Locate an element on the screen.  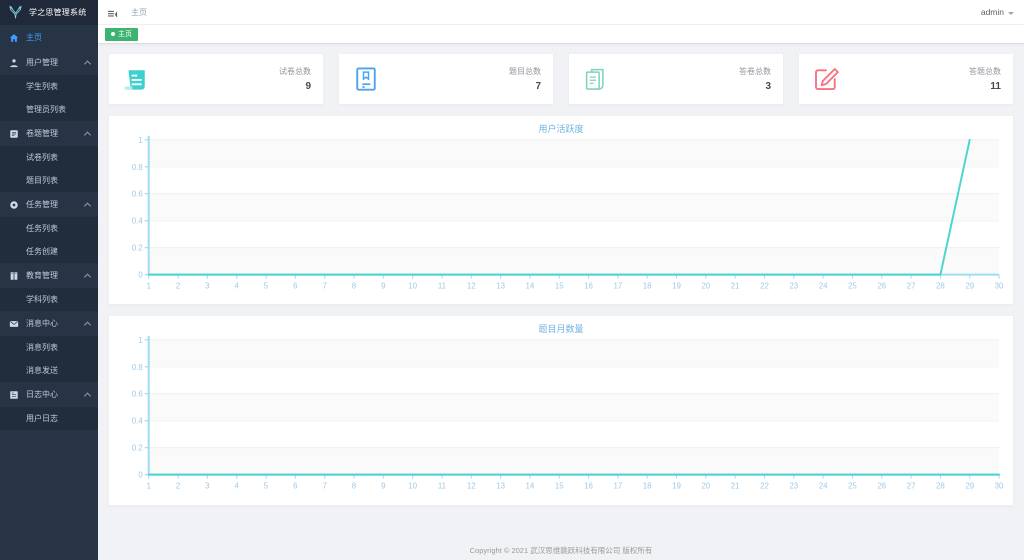
sidebar-item-home-label: 主页 is located at coordinates (34, 37).